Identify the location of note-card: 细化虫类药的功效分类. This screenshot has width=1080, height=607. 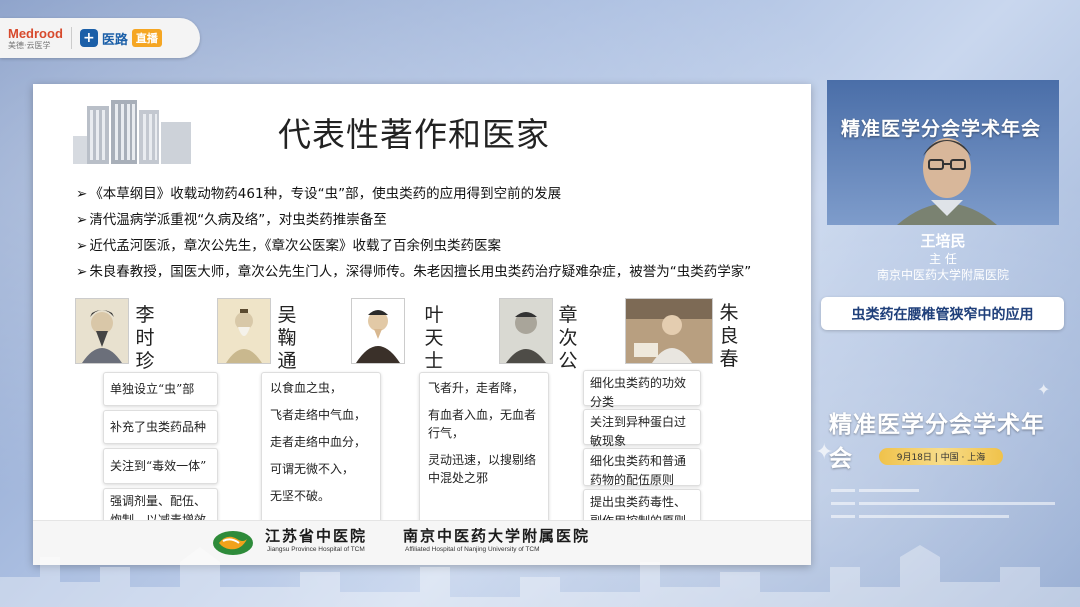
(642, 389).